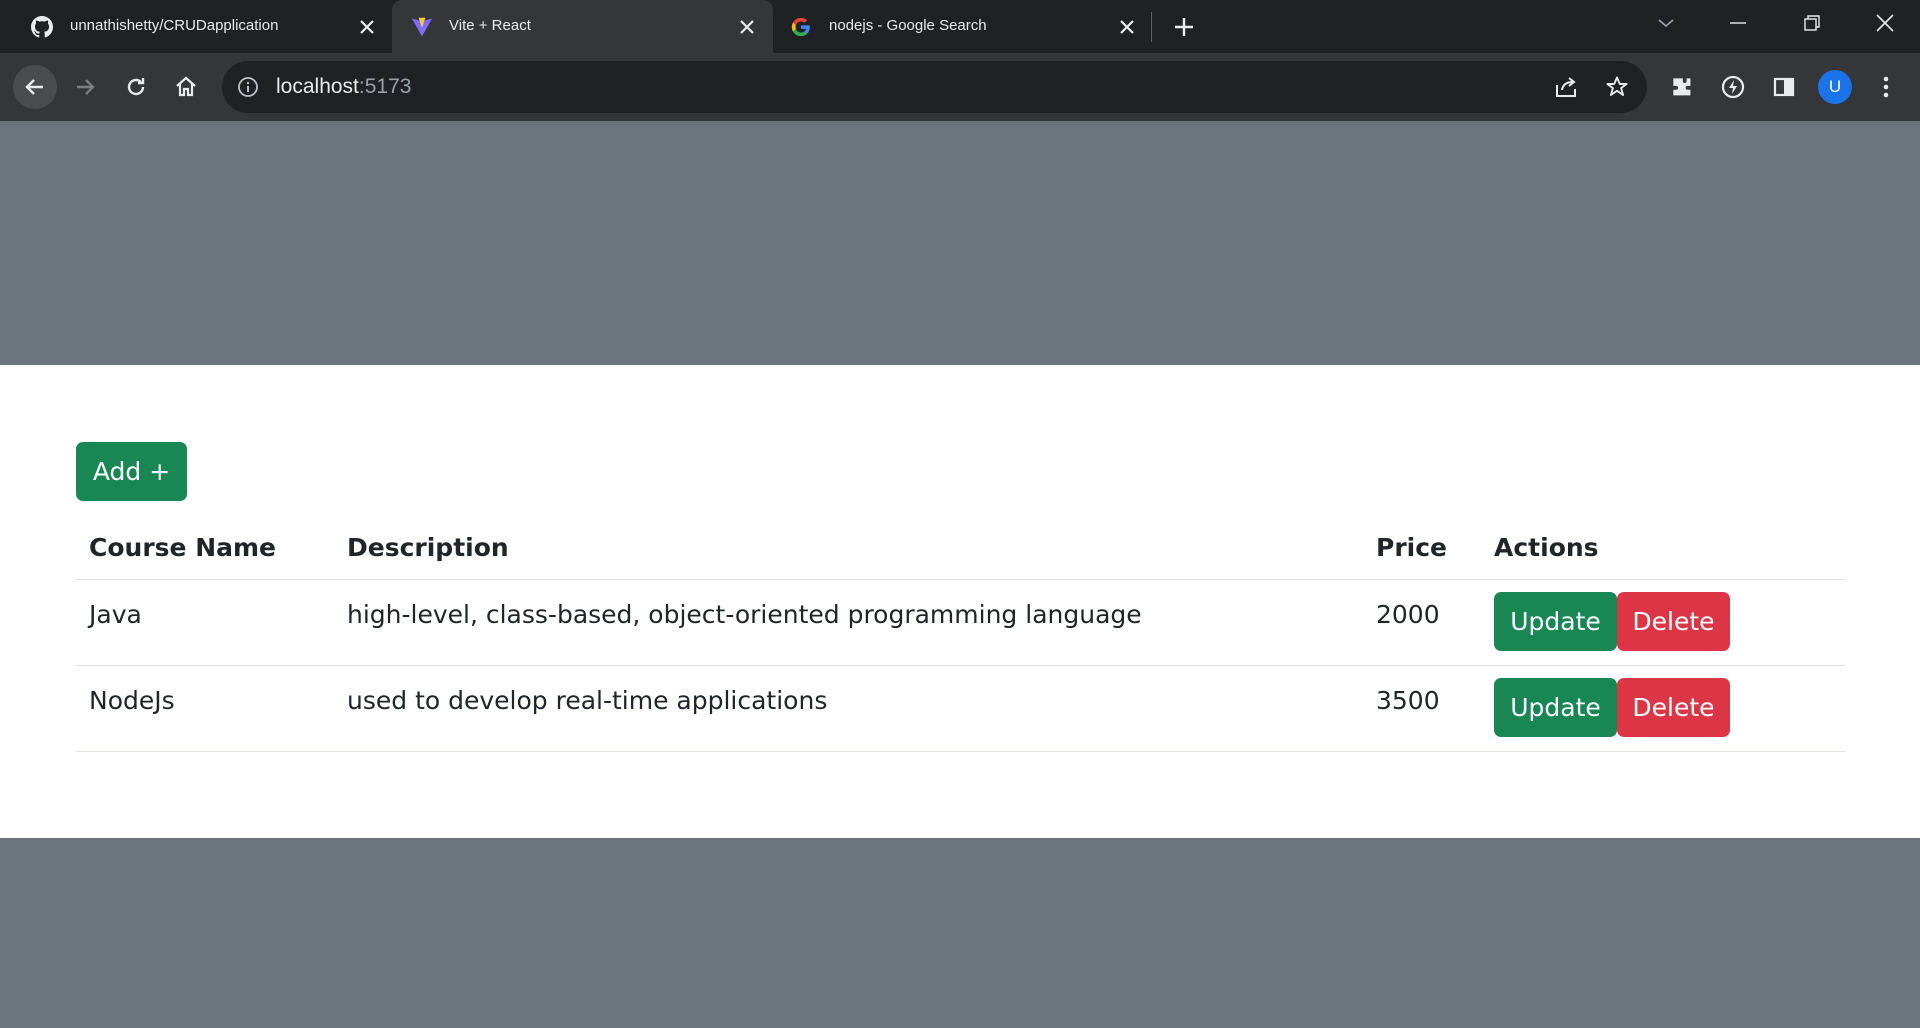 This screenshot has width=1920, height=1028. Describe the element at coordinates (1886, 87) in the screenshot. I see `menu-kebab-icon` at that location.